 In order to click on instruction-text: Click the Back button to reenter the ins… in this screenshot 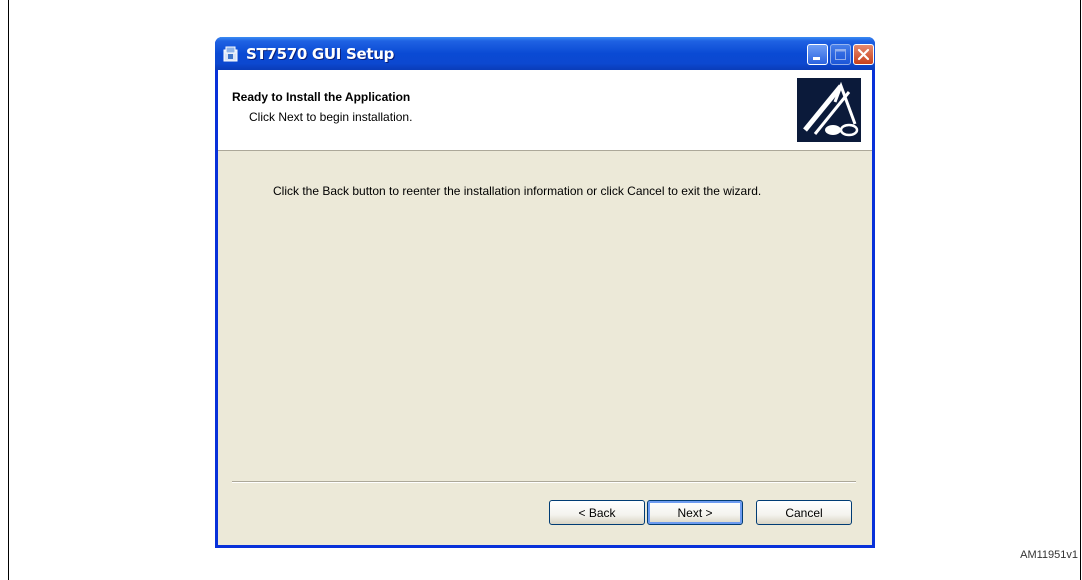, I will do `click(517, 191)`.